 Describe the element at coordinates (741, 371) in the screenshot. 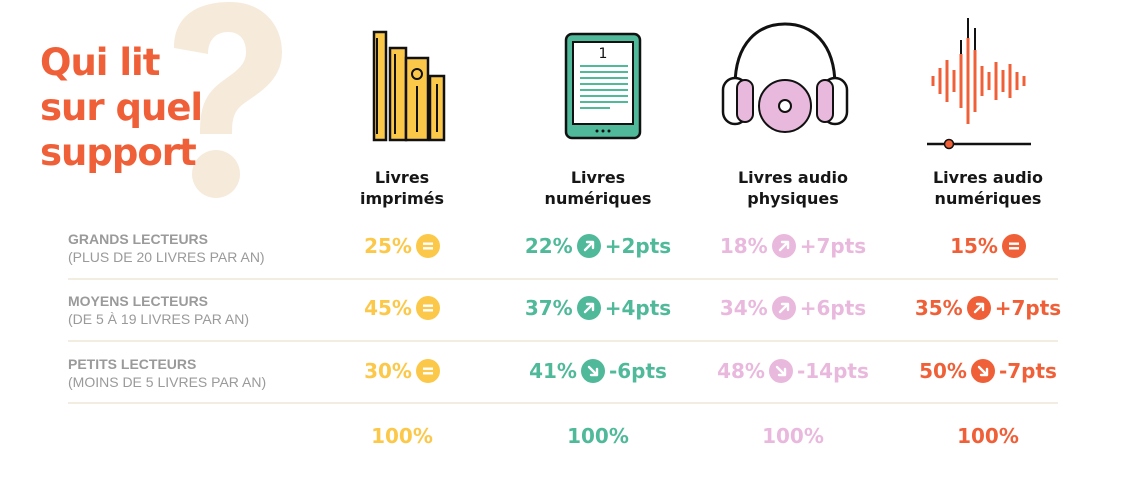

I see `cell-value: 48%` at that location.